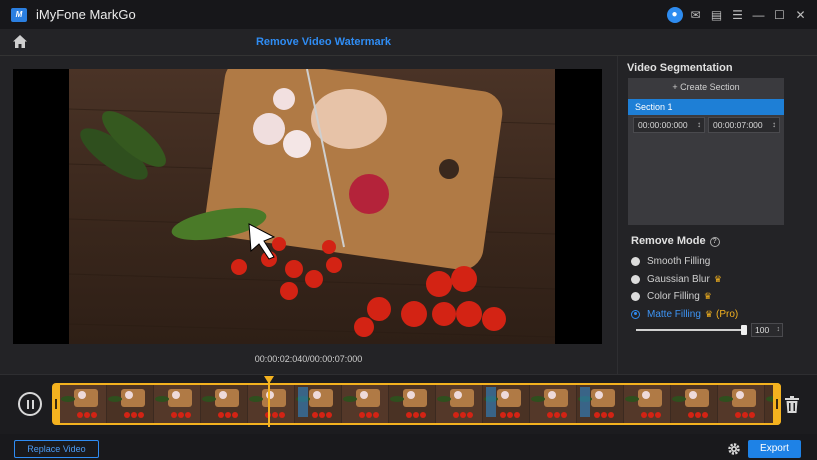  Describe the element at coordinates (734, 449) in the screenshot. I see `gear-icon` at that location.